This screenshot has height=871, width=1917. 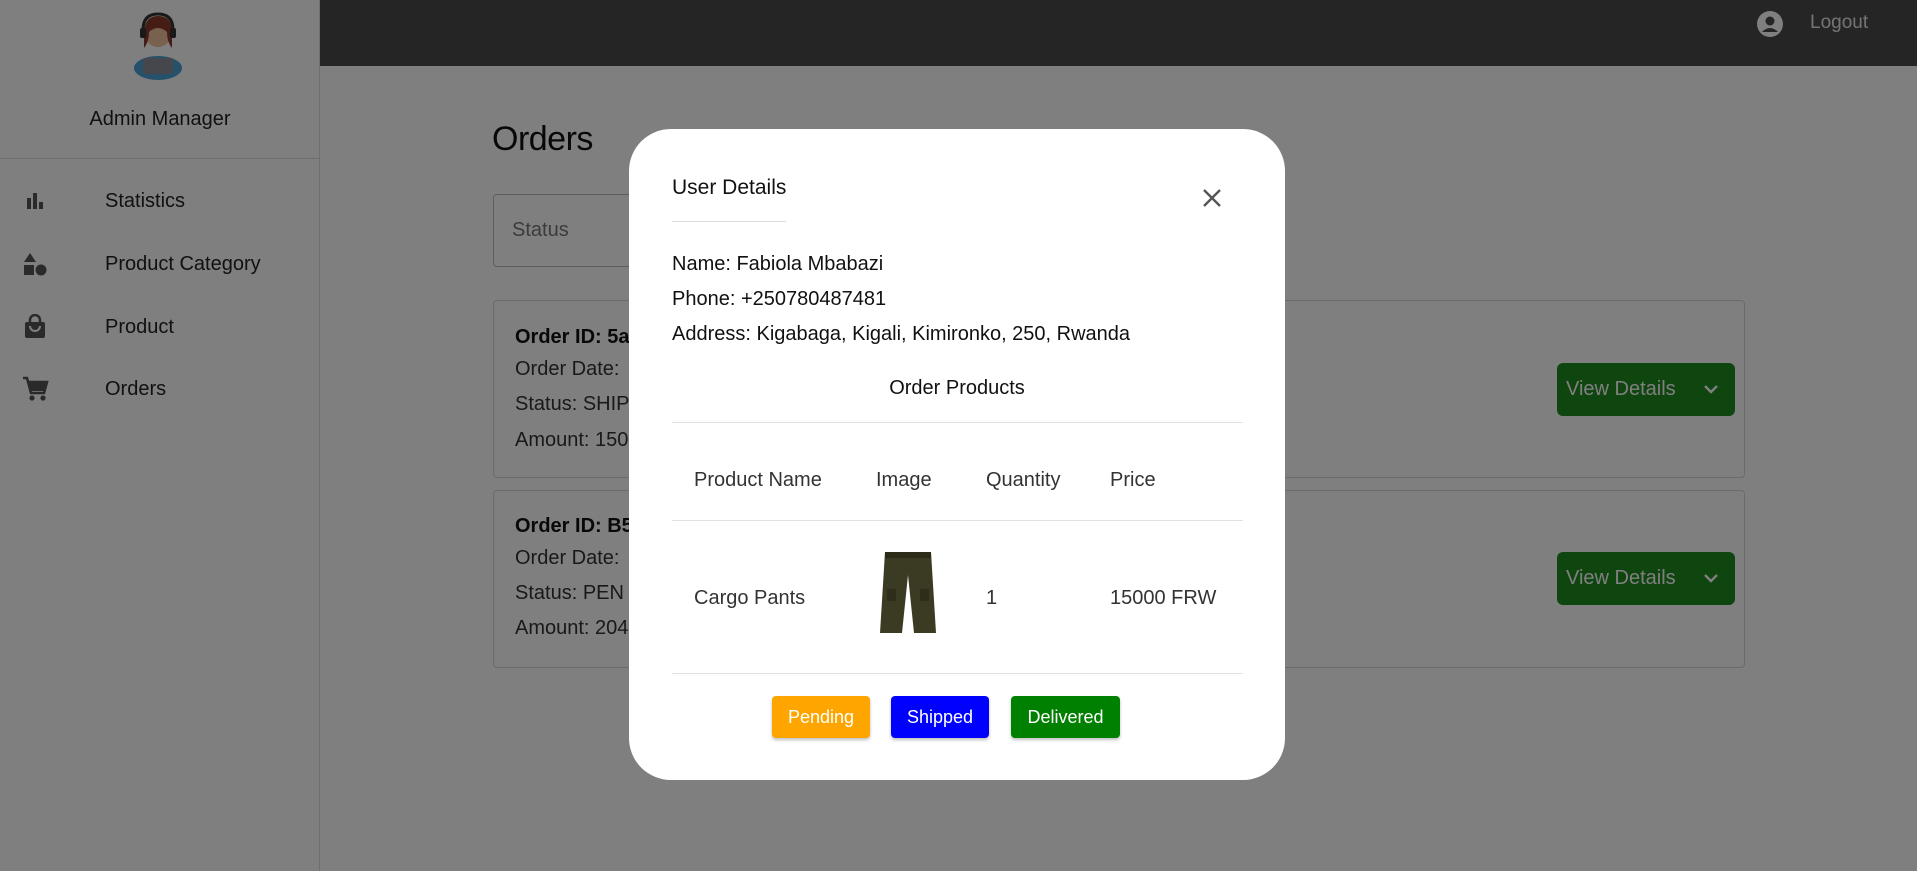 I want to click on table-bottom-divider, so click(x=957, y=673).